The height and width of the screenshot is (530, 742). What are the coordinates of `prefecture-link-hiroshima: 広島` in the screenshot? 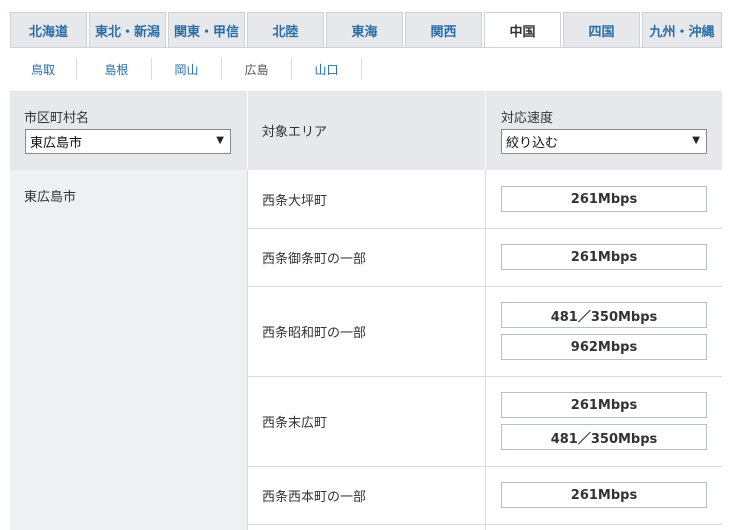 It's located at (257, 69).